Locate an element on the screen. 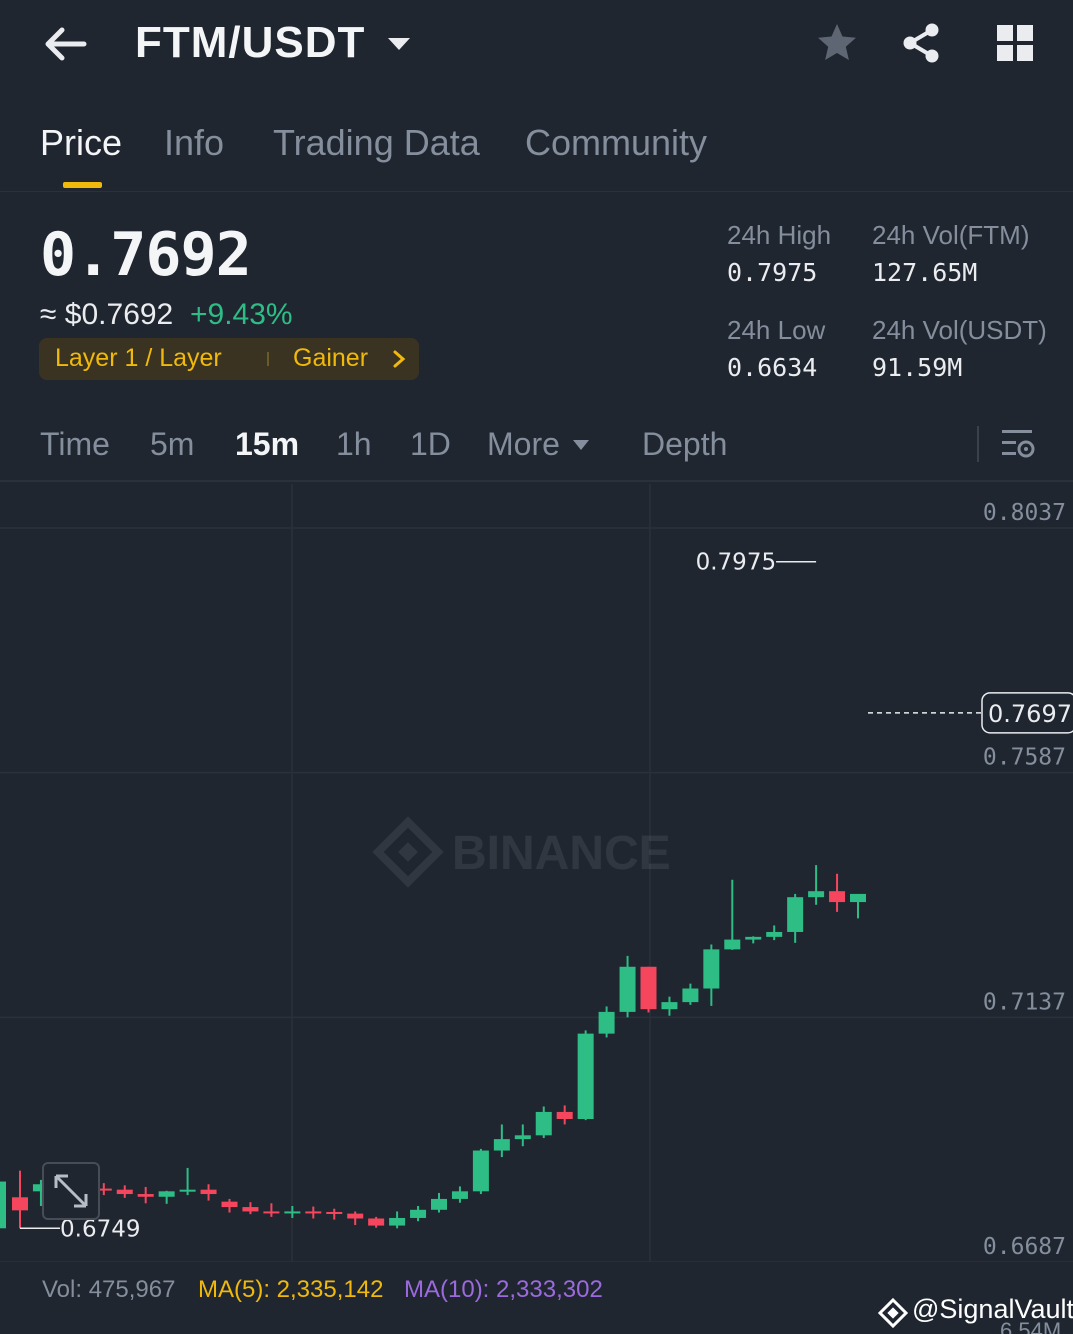 This screenshot has width=1073, height=1334. share-icon is located at coordinates (921, 43).